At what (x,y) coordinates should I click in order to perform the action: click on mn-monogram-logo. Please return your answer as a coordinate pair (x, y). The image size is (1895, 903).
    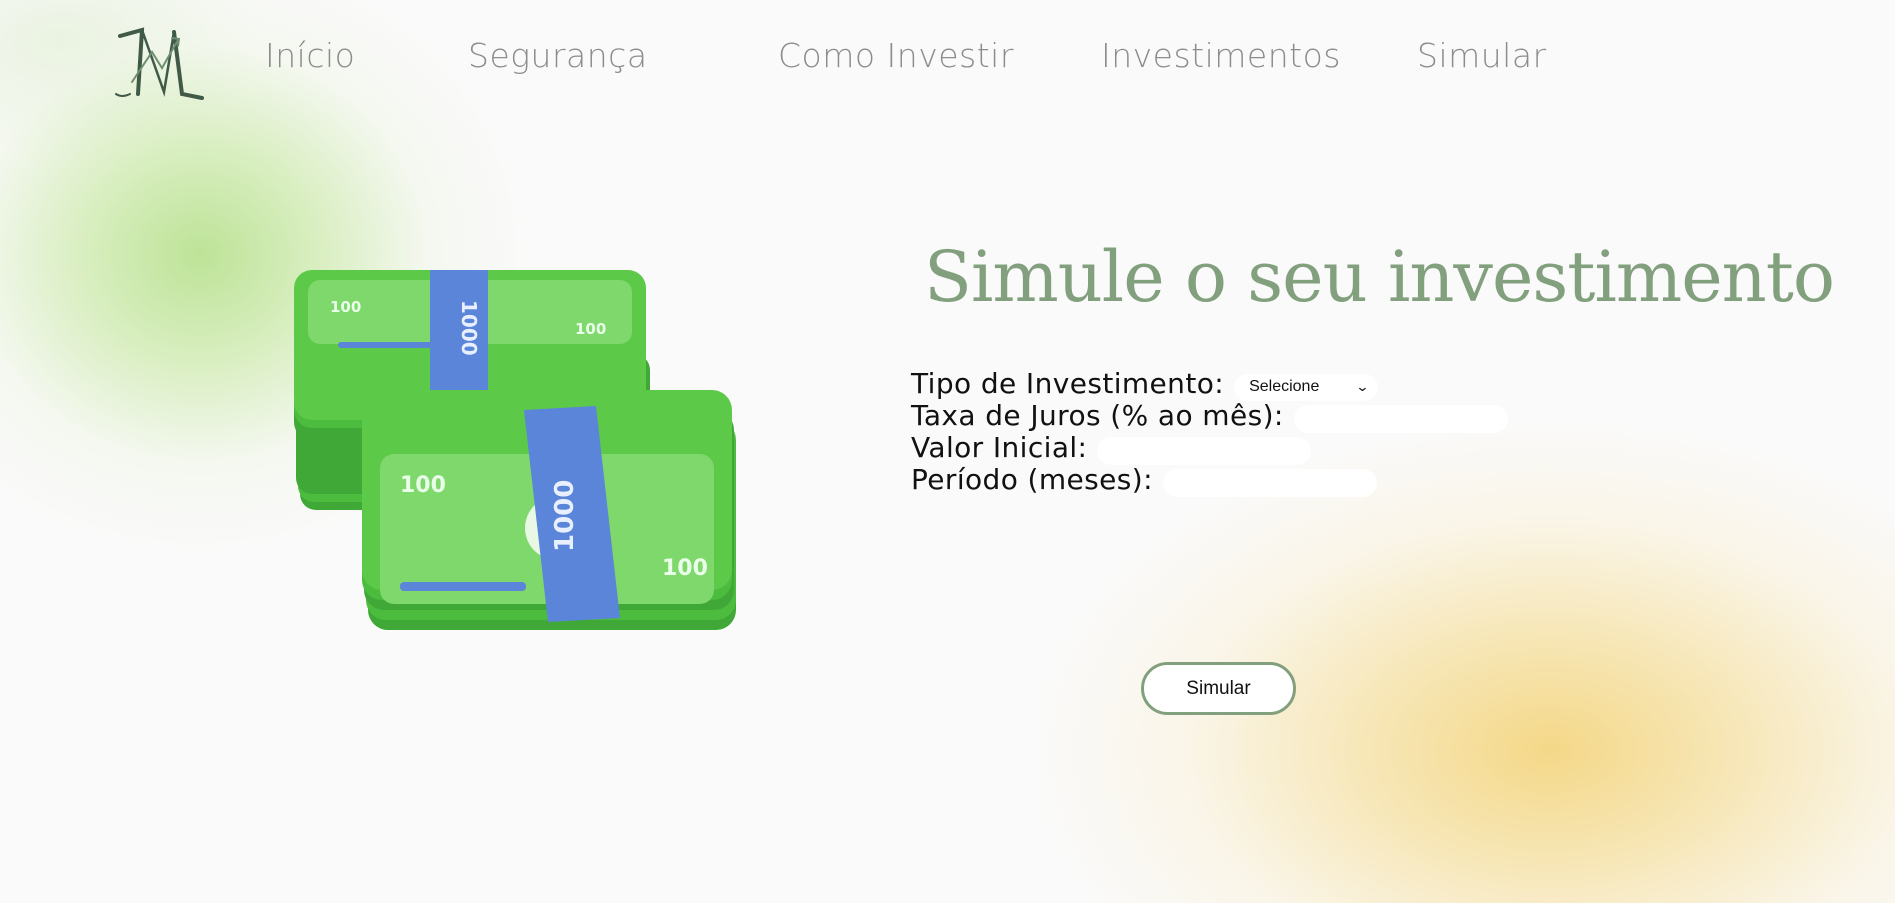
    Looking at the image, I should click on (159, 62).